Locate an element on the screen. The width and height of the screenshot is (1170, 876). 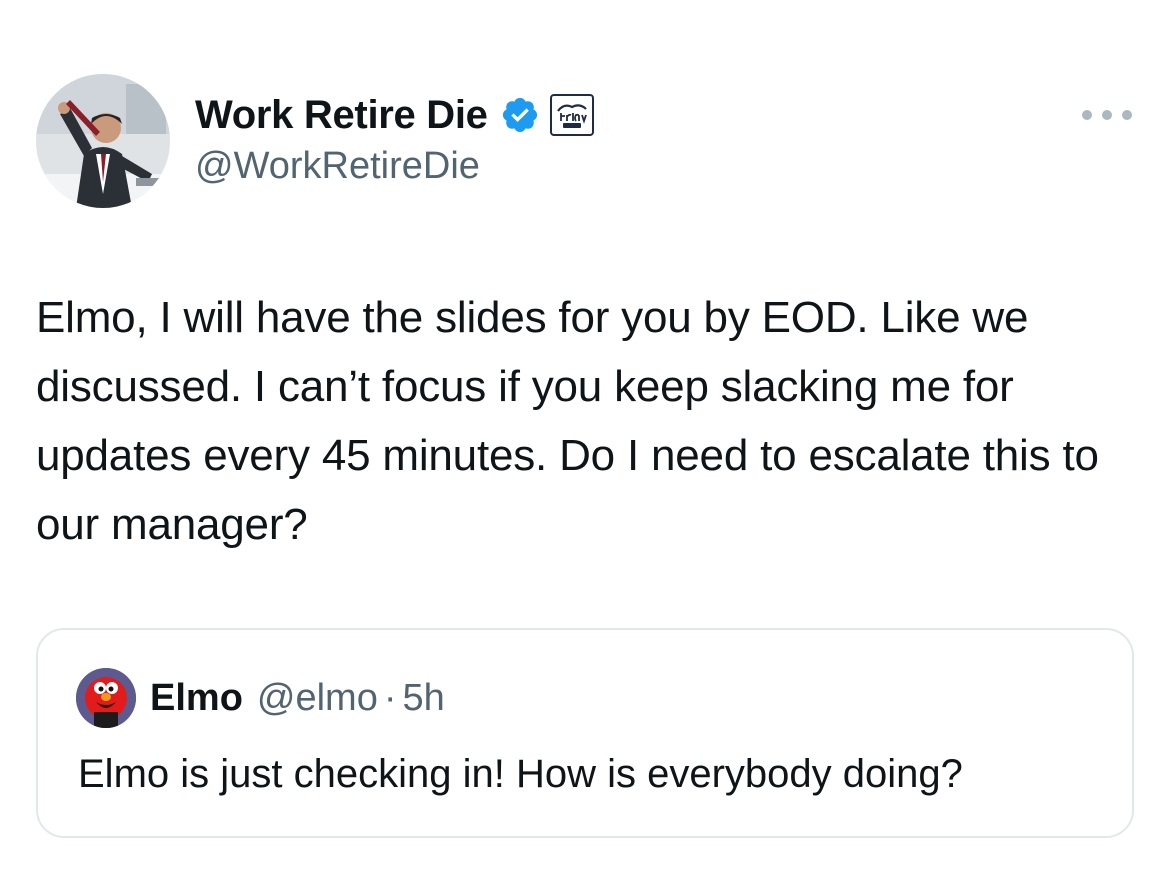
author-name-row: Work Retire Die is located at coordinates (394, 115).